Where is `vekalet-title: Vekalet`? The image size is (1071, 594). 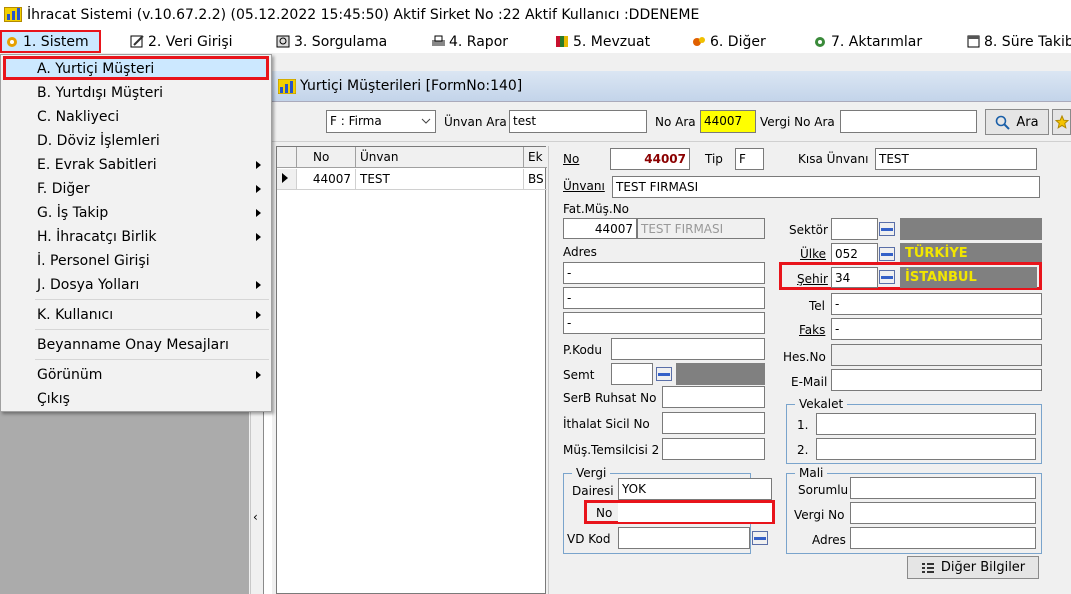
vekalet-title: Vekalet is located at coordinates (821, 404).